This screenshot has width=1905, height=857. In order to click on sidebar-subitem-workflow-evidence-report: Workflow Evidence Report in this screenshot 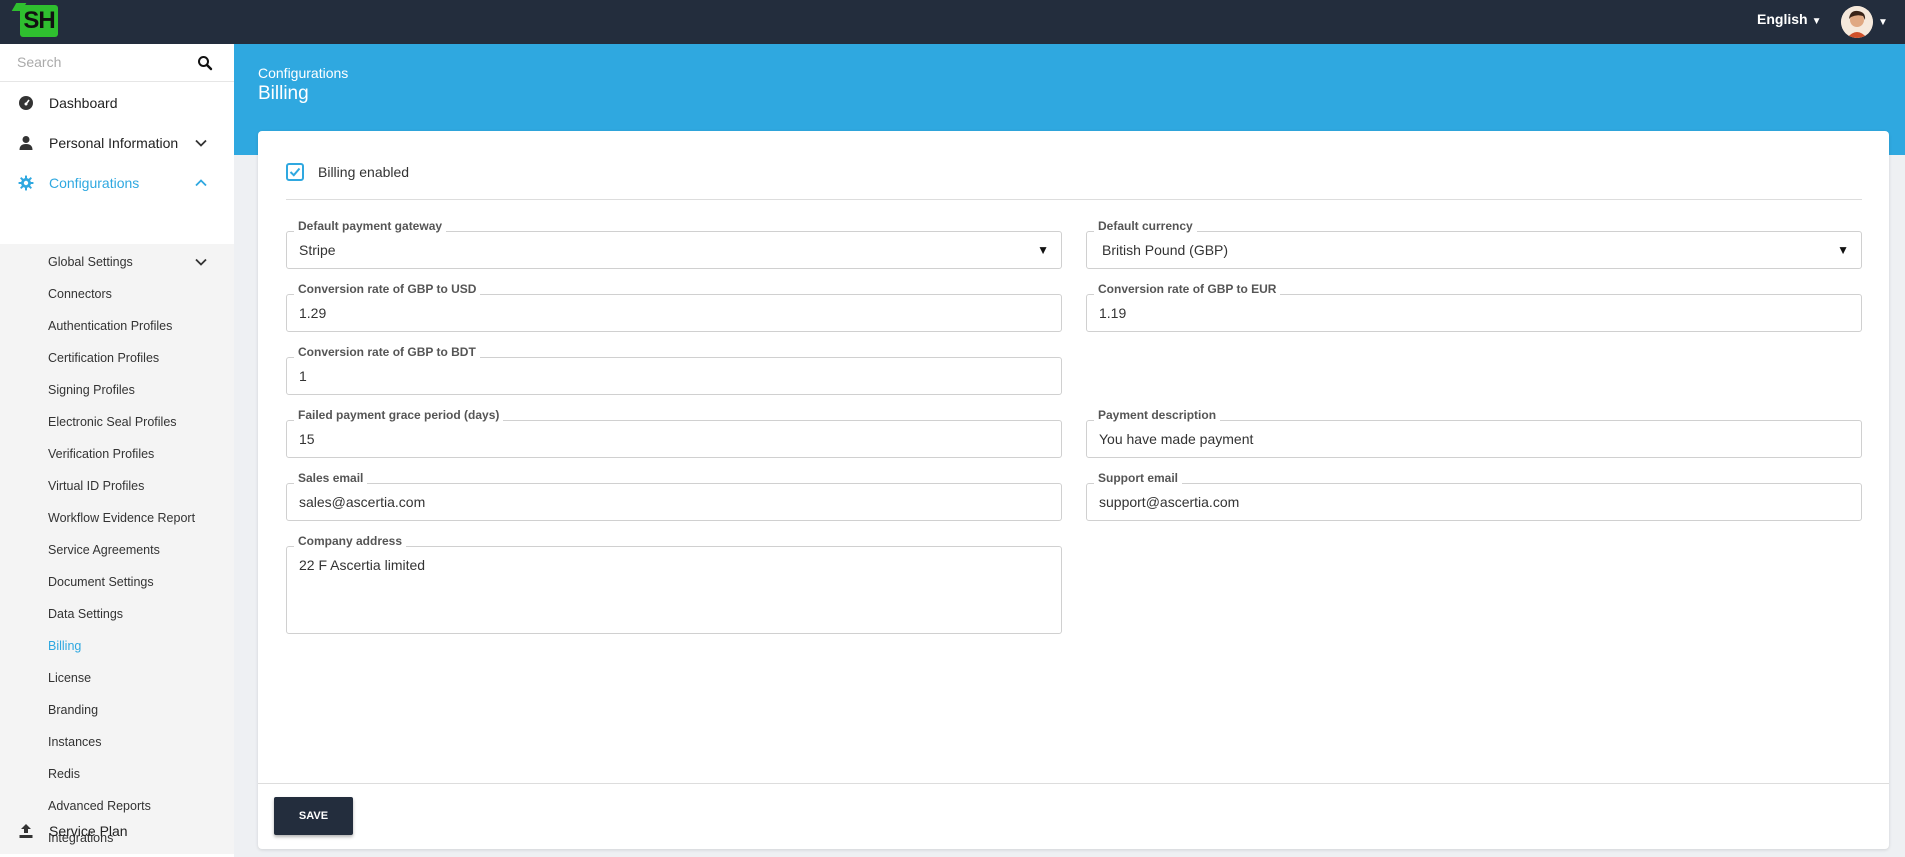, I will do `click(138, 518)`.